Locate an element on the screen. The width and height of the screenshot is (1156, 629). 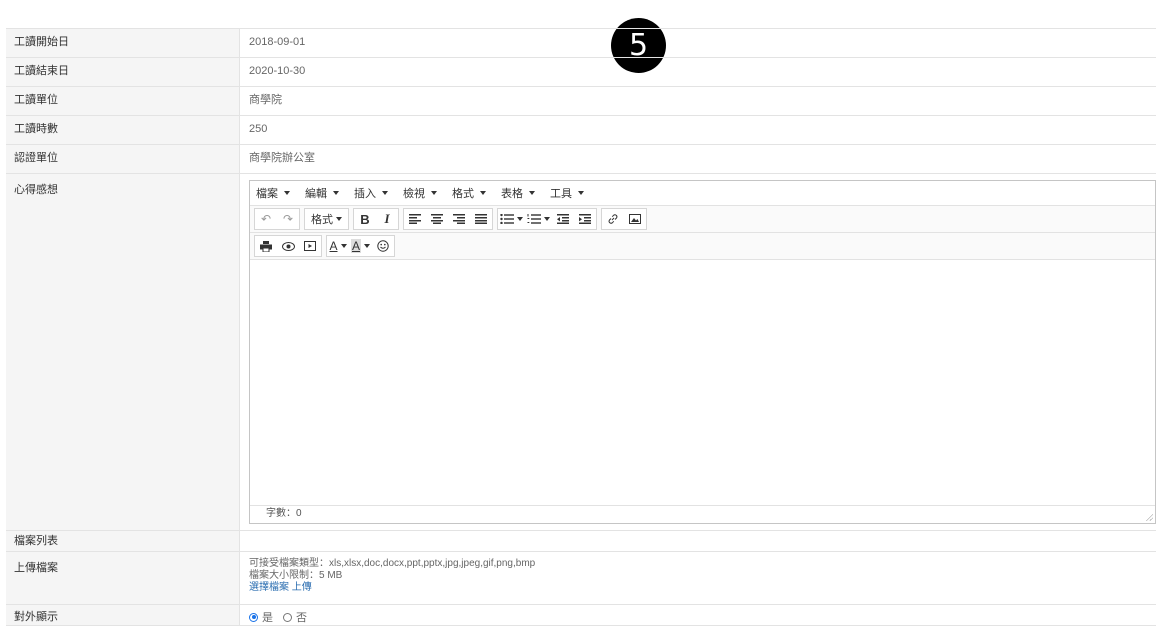
field-row-hours: 工讀時數 250 is located at coordinates (581, 130).